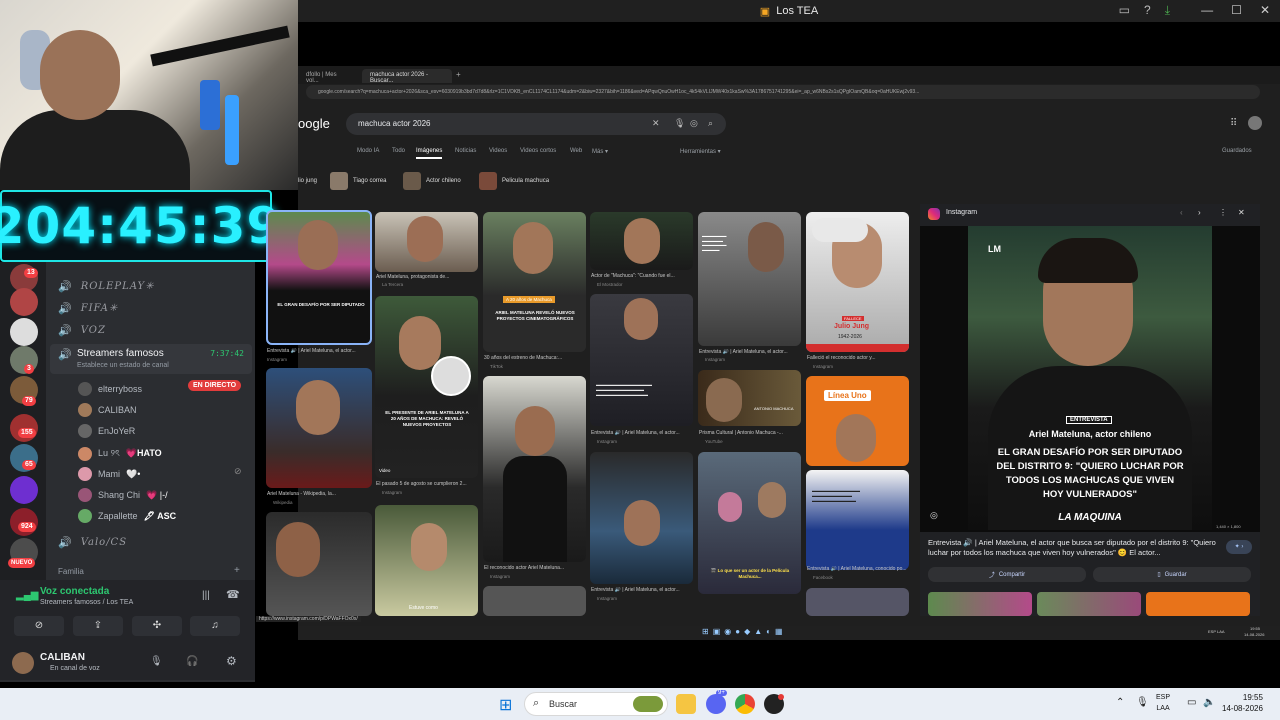 Image resolution: width=1280 pixels, height=720 pixels. I want to click on chevron-up-icon: ⌃, so click(1120, 702).